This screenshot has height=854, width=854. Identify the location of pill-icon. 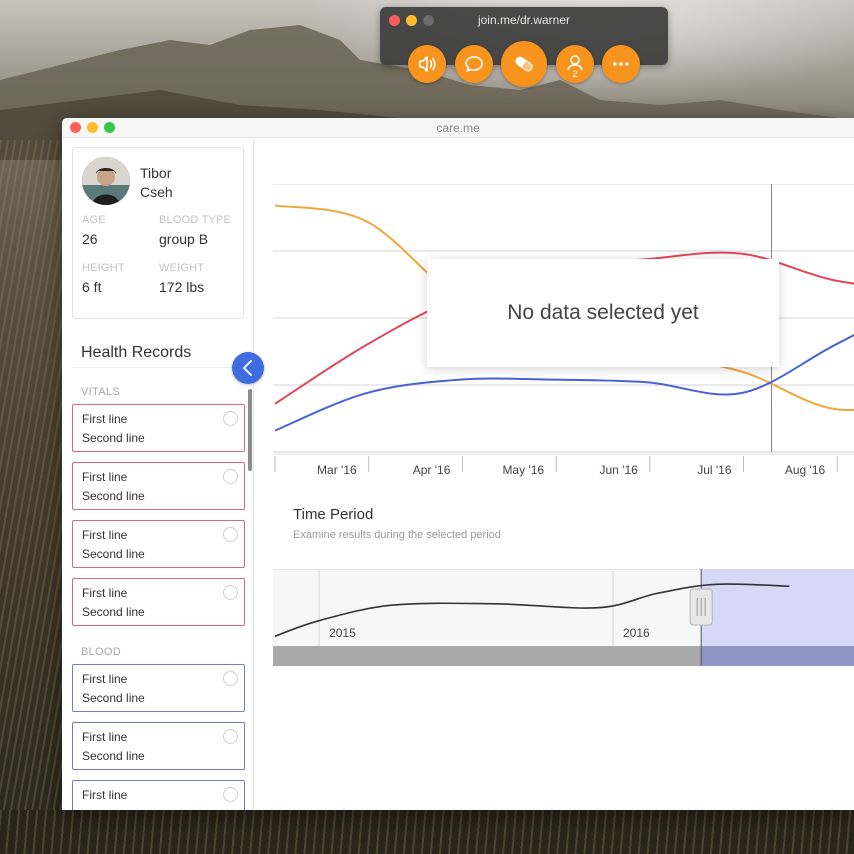
(524, 64).